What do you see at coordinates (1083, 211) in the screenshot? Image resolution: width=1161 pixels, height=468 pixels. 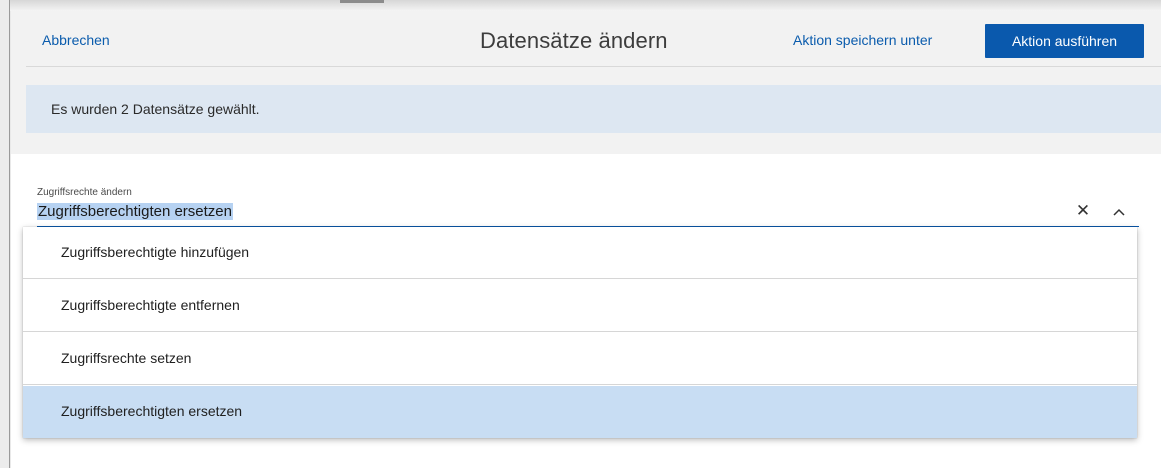 I see `close-icon: ✕` at bounding box center [1083, 211].